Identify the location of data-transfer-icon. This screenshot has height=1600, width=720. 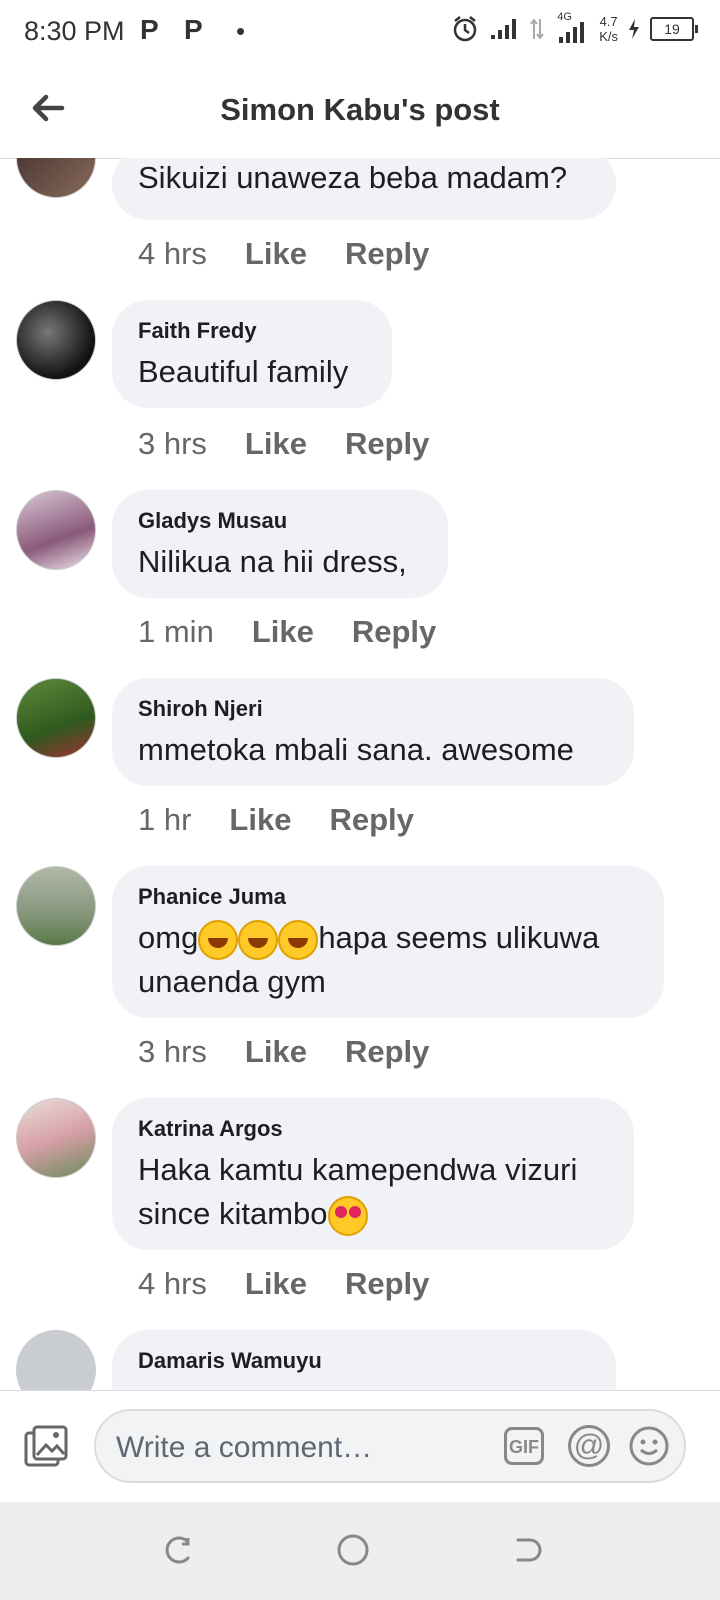
(537, 29).